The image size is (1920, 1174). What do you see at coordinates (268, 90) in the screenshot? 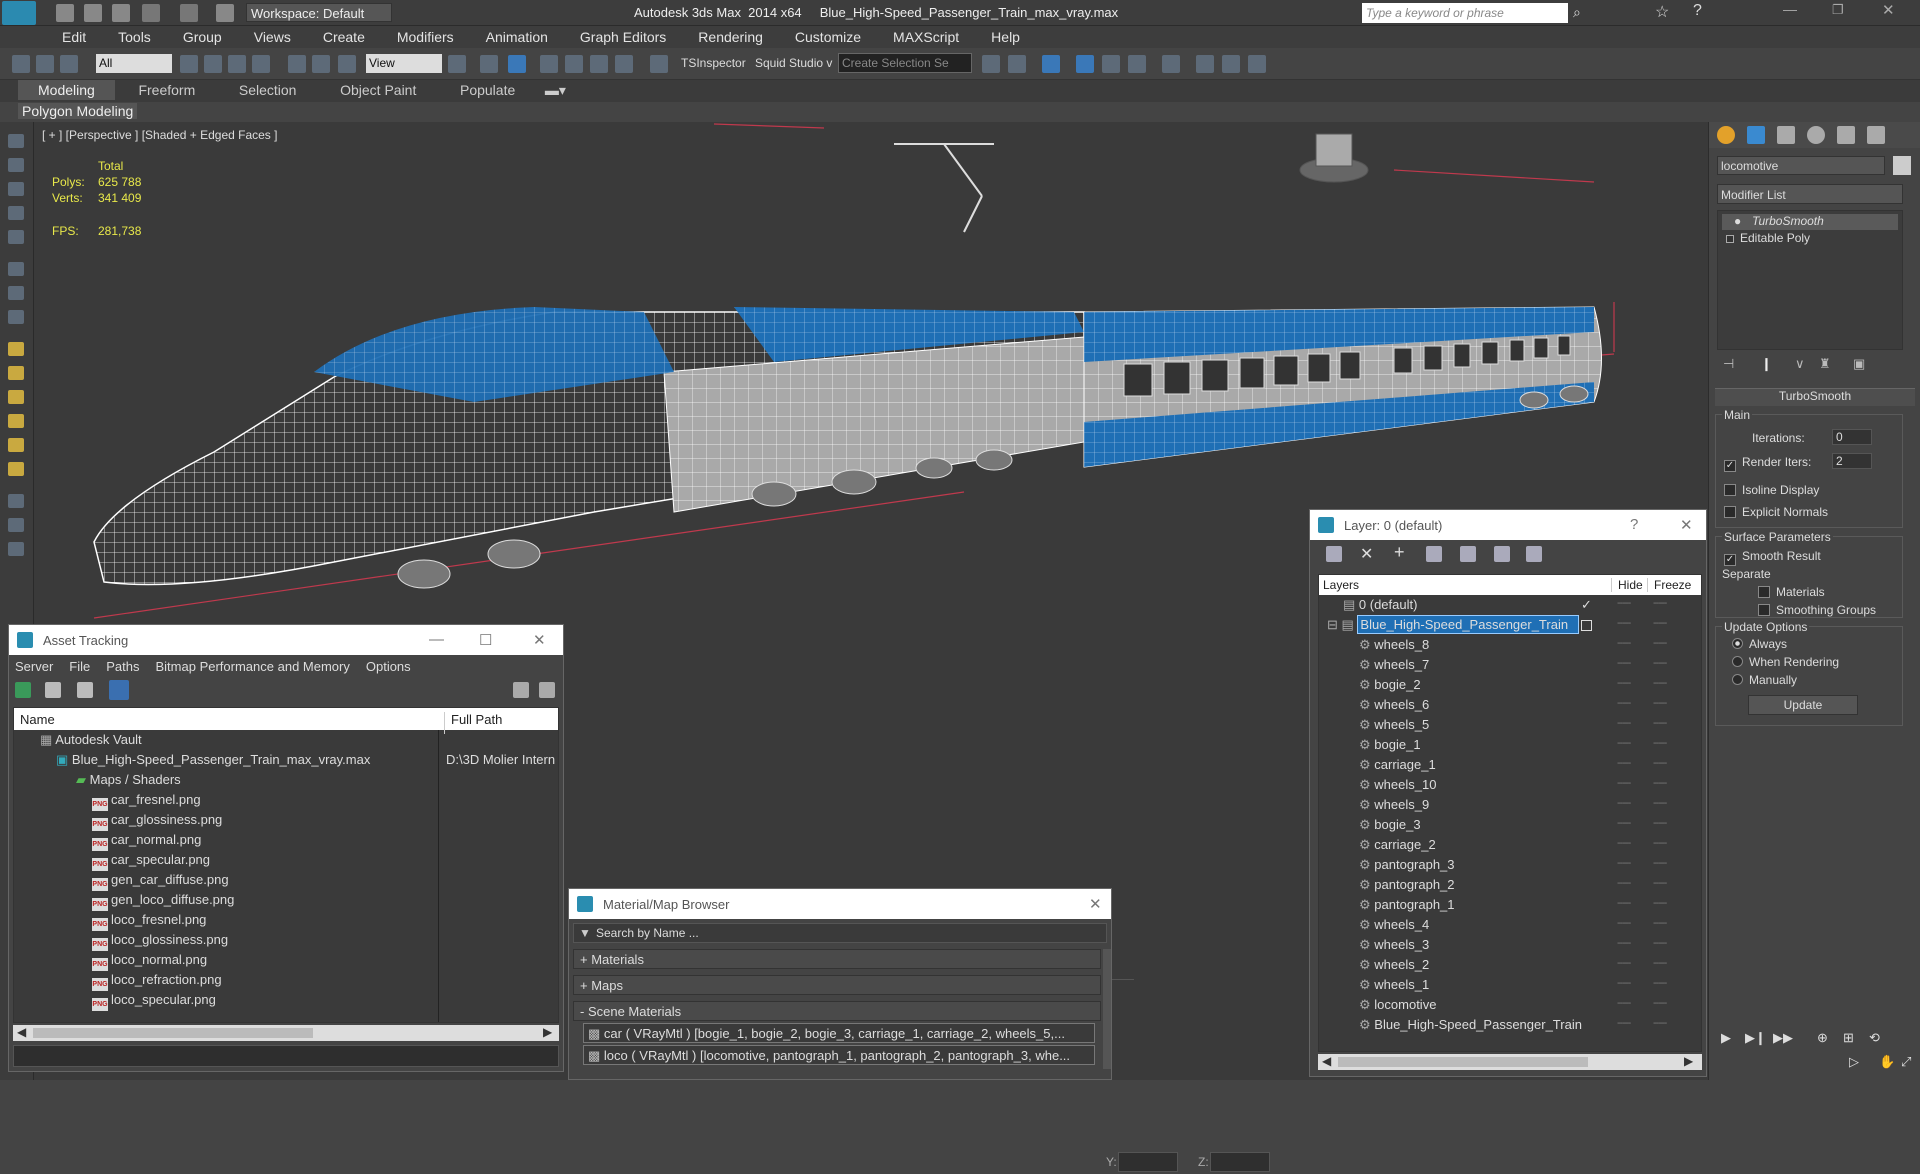
I see `tab-selection: Selection` at bounding box center [268, 90].